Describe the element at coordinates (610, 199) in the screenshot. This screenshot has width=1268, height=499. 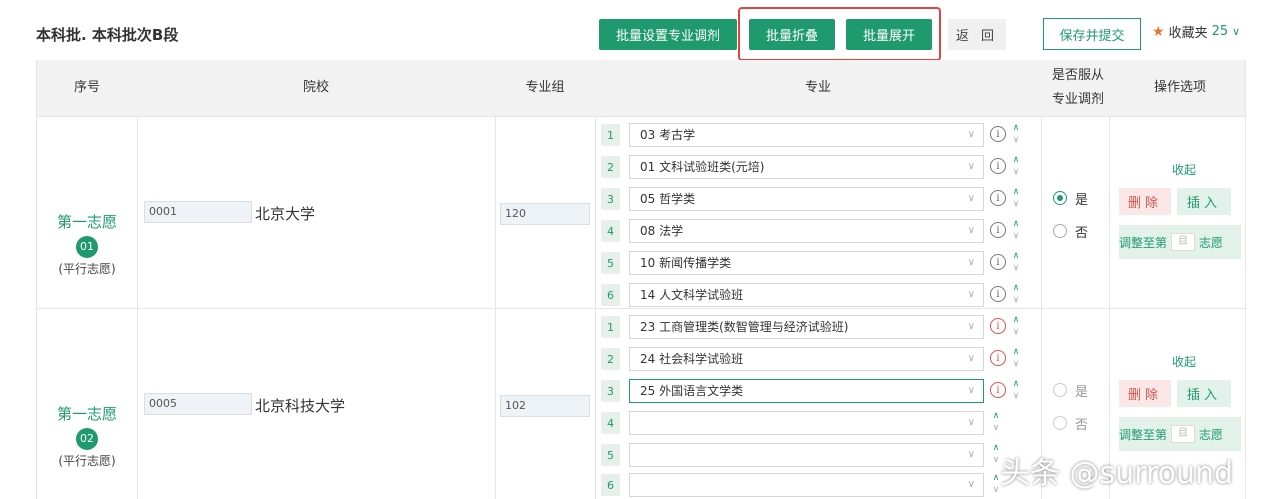
I see `major-index: 3` at that location.